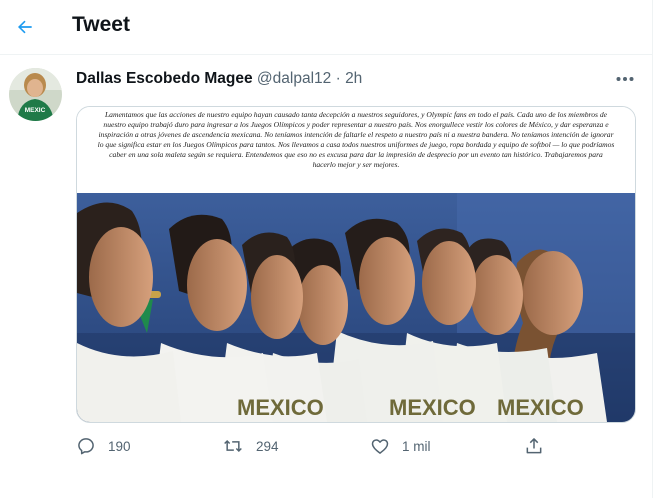 This screenshot has width=666, height=498. What do you see at coordinates (380, 446) in the screenshot?
I see `heart-icon` at bounding box center [380, 446].